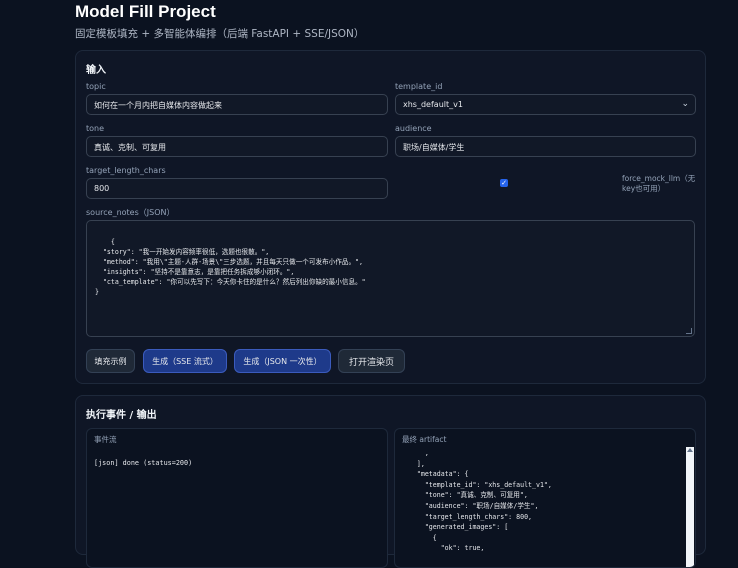 This screenshot has width=738, height=568. What do you see at coordinates (545, 146) in the screenshot?
I see `audience-input: 职场/自媒体/学生` at bounding box center [545, 146].